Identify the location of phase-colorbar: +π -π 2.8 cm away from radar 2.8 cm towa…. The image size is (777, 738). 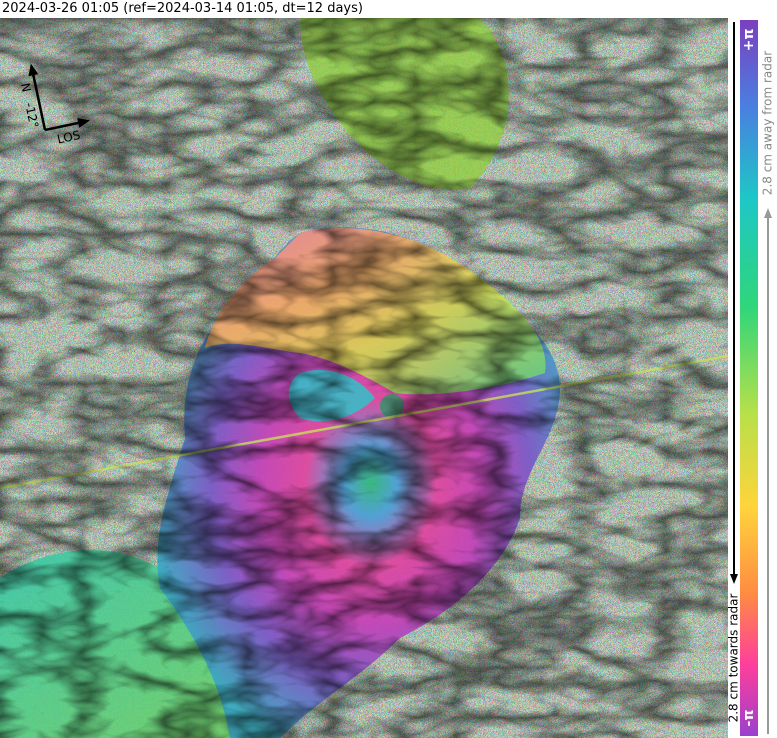
(752, 378).